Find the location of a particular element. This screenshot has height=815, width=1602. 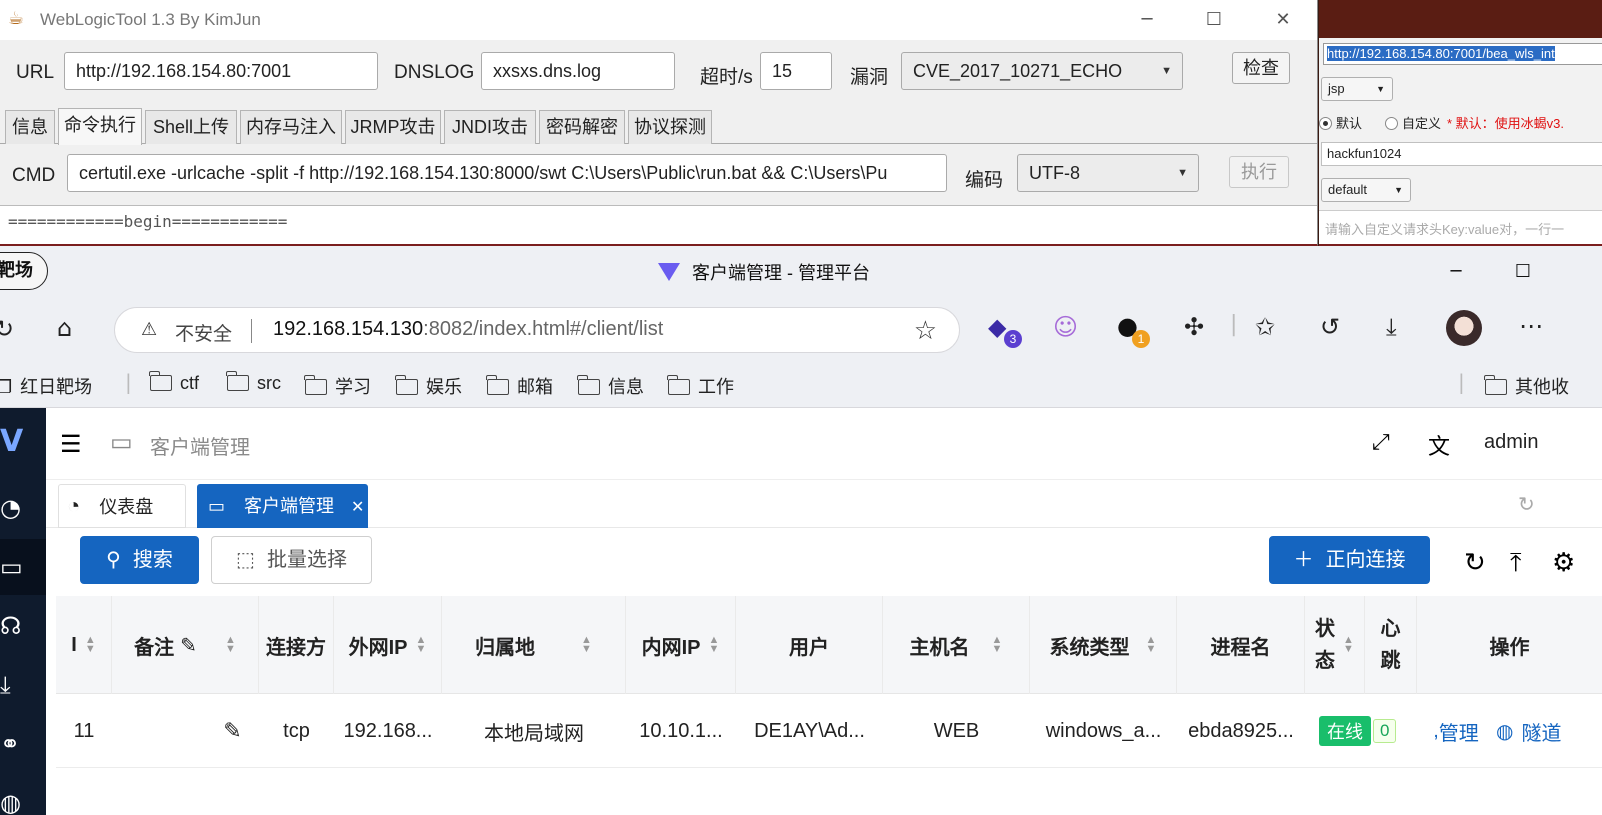

bookmark-item: ❐ 红日靶场 is located at coordinates (46, 386).